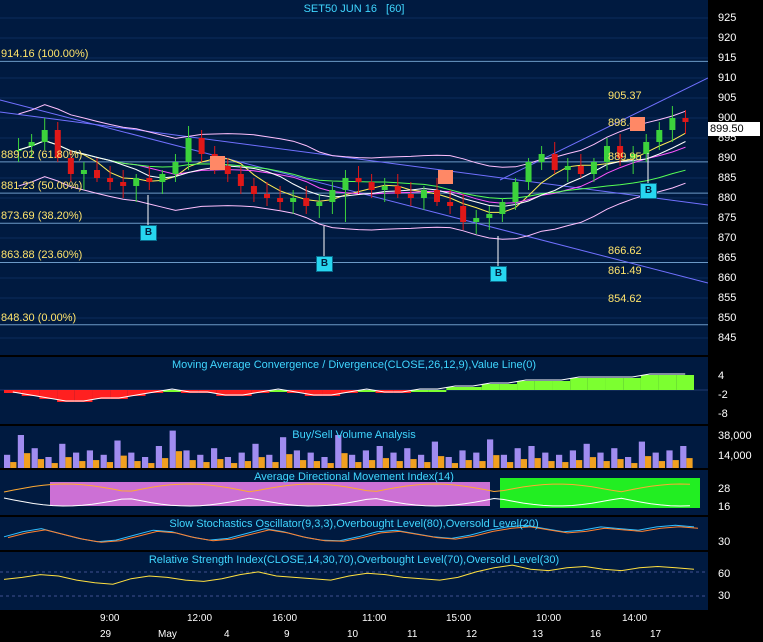 Image resolution: width=763 pixels, height=642 pixels. What do you see at coordinates (285, 618) in the screenshot?
I see `time-label: 16:00` at bounding box center [285, 618].